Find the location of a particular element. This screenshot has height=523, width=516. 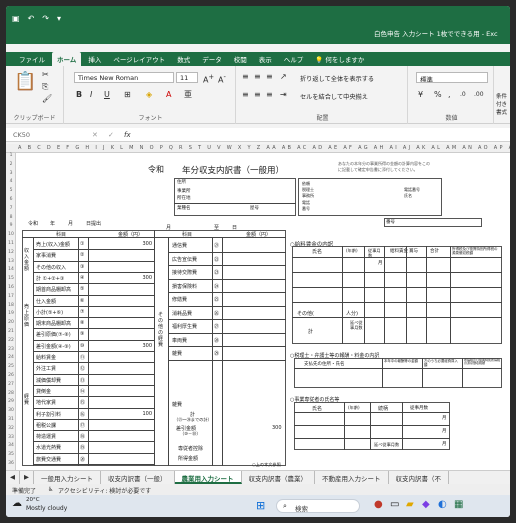

bold-icon: B is located at coordinates (79, 95).